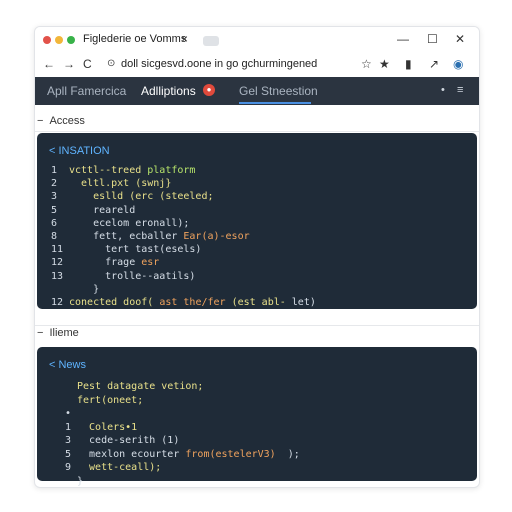  Describe the element at coordinates (105, 170) in the screenshot. I see `code-token: vcttl--treed` at that location.